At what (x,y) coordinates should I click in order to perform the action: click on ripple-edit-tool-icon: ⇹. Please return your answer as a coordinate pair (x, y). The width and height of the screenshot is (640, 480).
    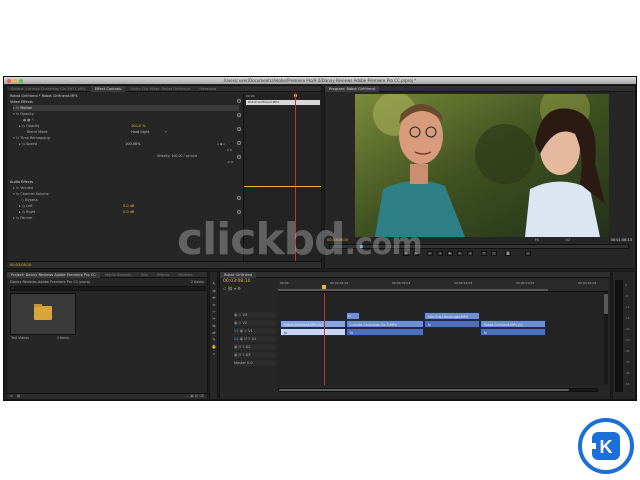
    Looking at the image, I should click on (214, 297).